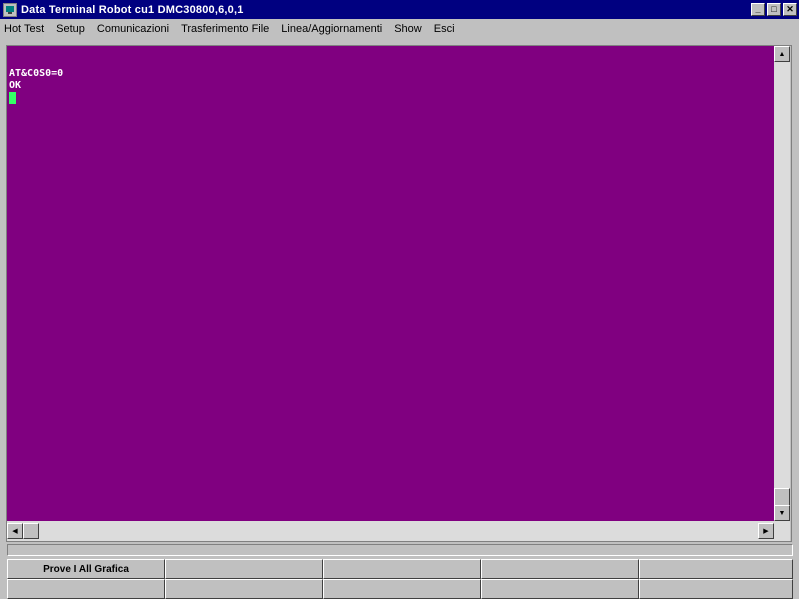 This screenshot has height=599, width=799. I want to click on window-title: Data Terminal Robot cu1 DMC30800,6,0,1, so click(132, 9).